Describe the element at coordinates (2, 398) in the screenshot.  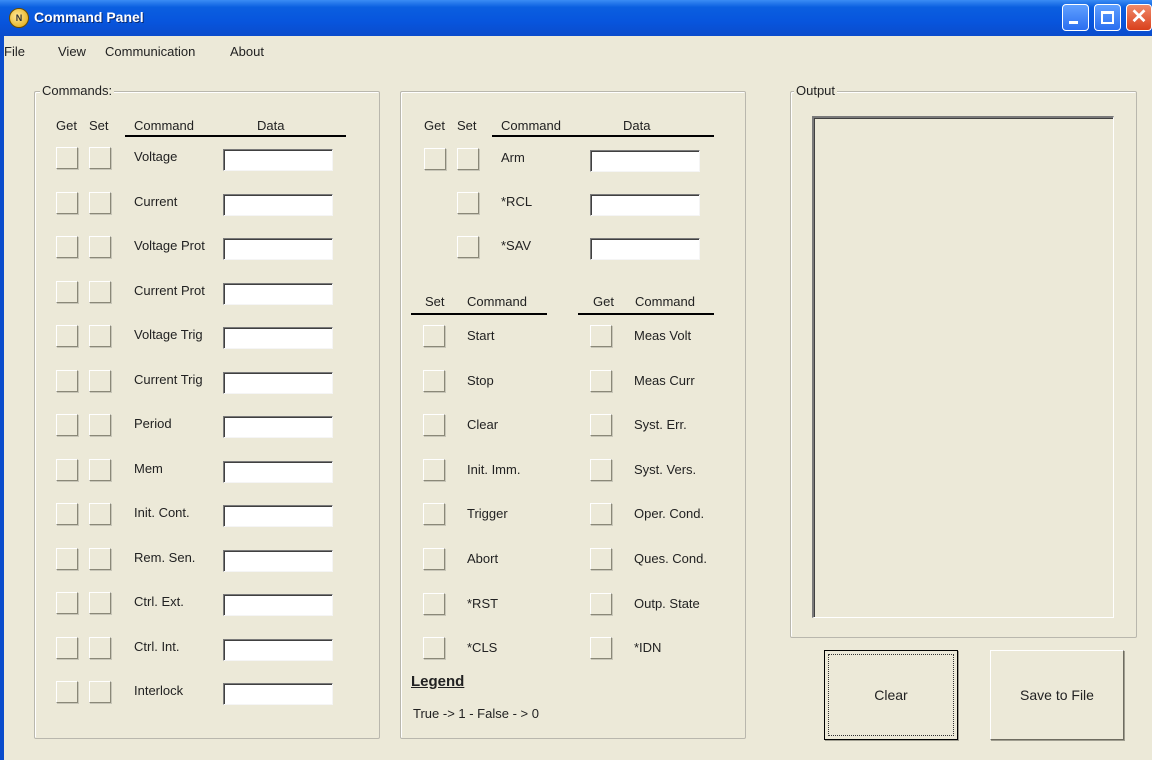
I see `window-border` at that location.